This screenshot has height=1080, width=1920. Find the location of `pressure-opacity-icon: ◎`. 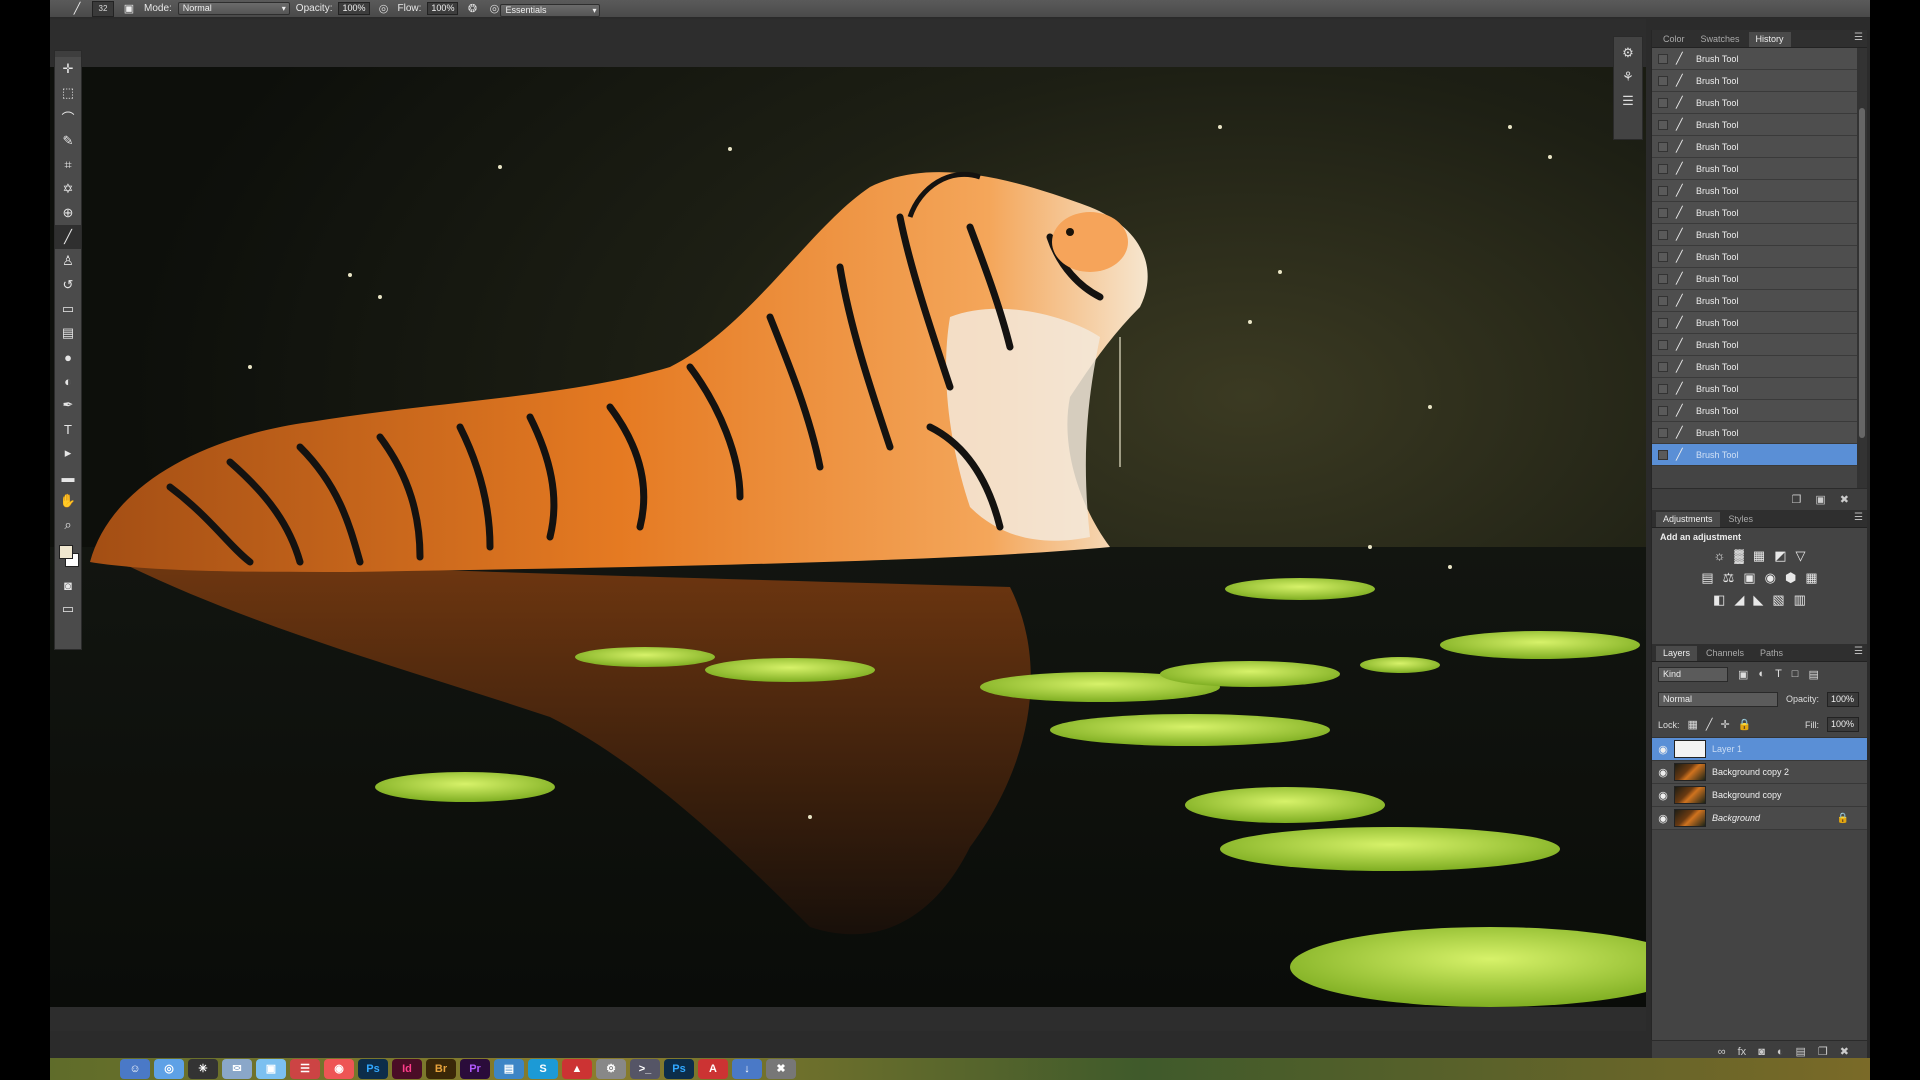

pressure-opacity-icon: ◎ is located at coordinates (384, 9).